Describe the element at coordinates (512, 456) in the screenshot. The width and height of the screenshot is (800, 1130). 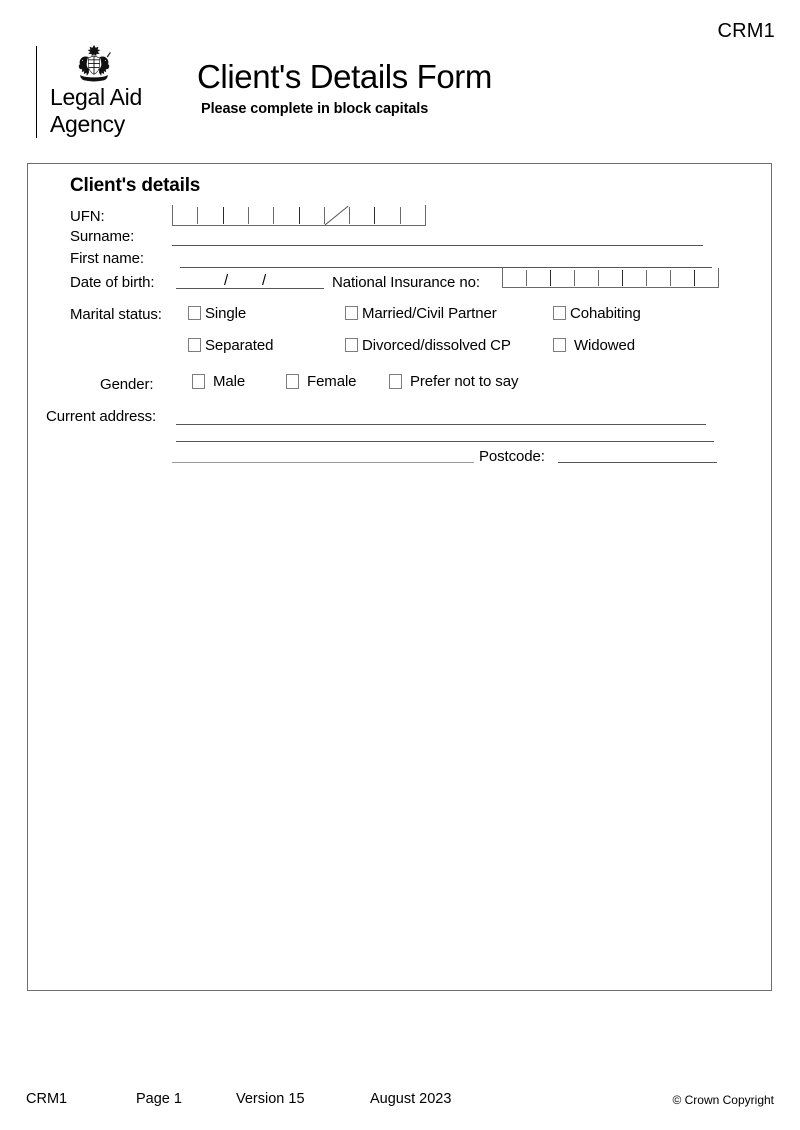
I see `postcode-label: Postcode:` at that location.